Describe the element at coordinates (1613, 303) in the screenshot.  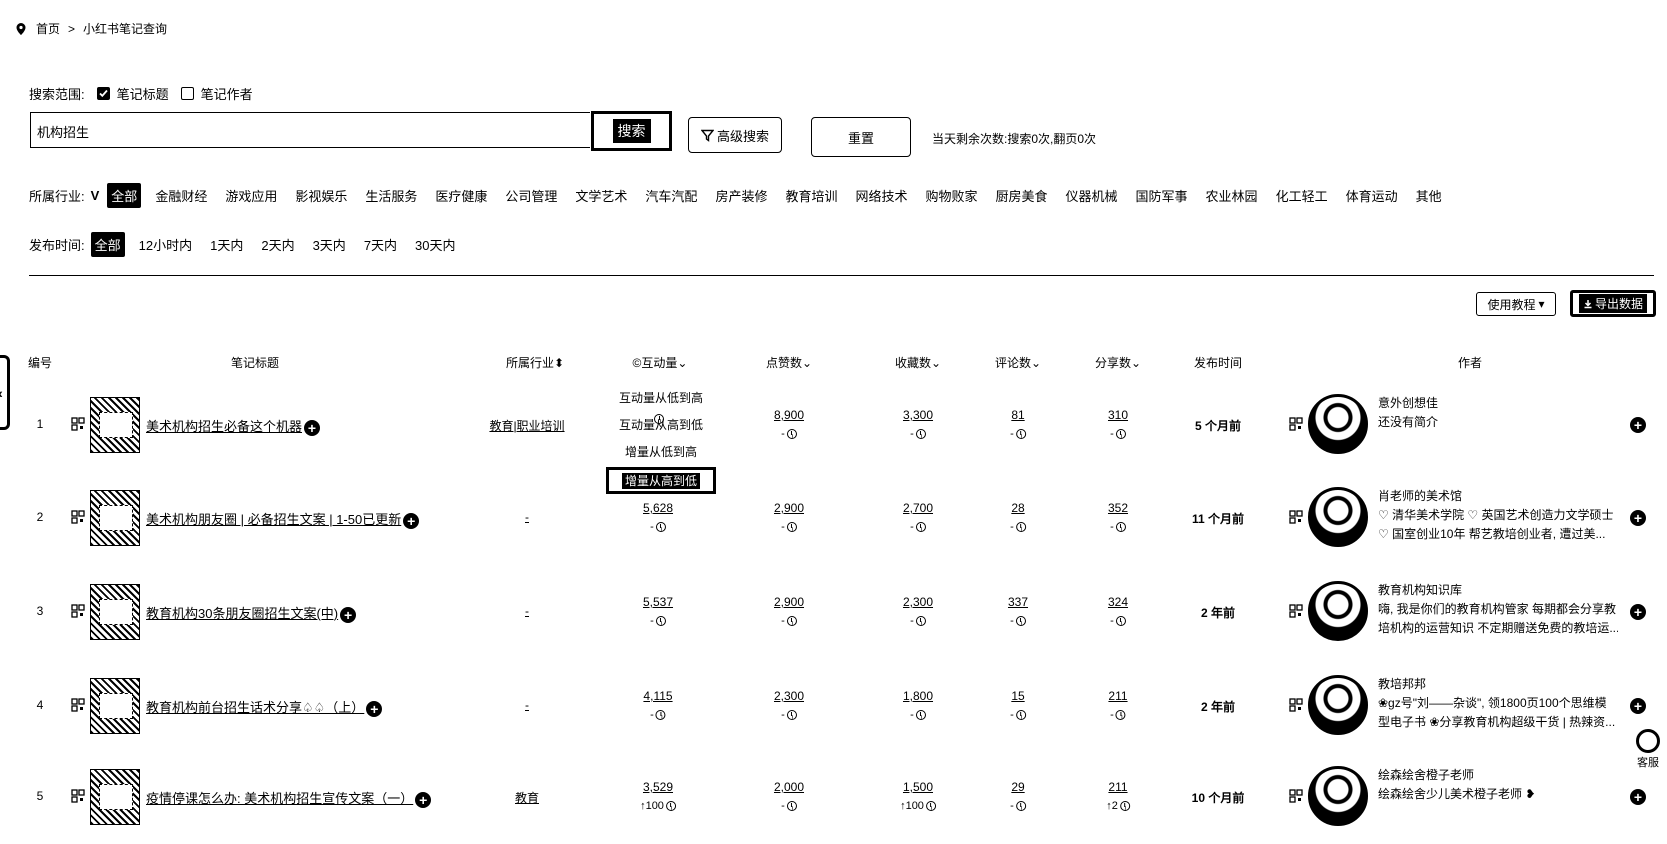
I see `export-button: 导出数据` at that location.